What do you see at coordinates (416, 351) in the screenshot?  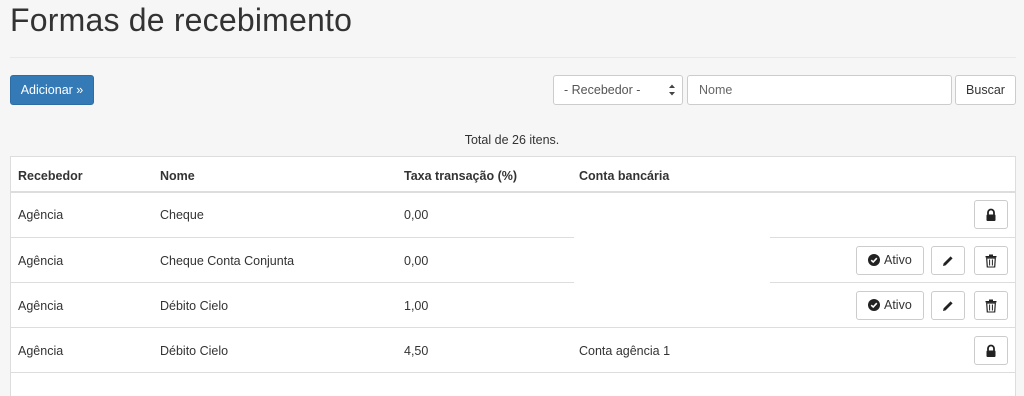 I see `cell-taxa: 4,50` at bounding box center [416, 351].